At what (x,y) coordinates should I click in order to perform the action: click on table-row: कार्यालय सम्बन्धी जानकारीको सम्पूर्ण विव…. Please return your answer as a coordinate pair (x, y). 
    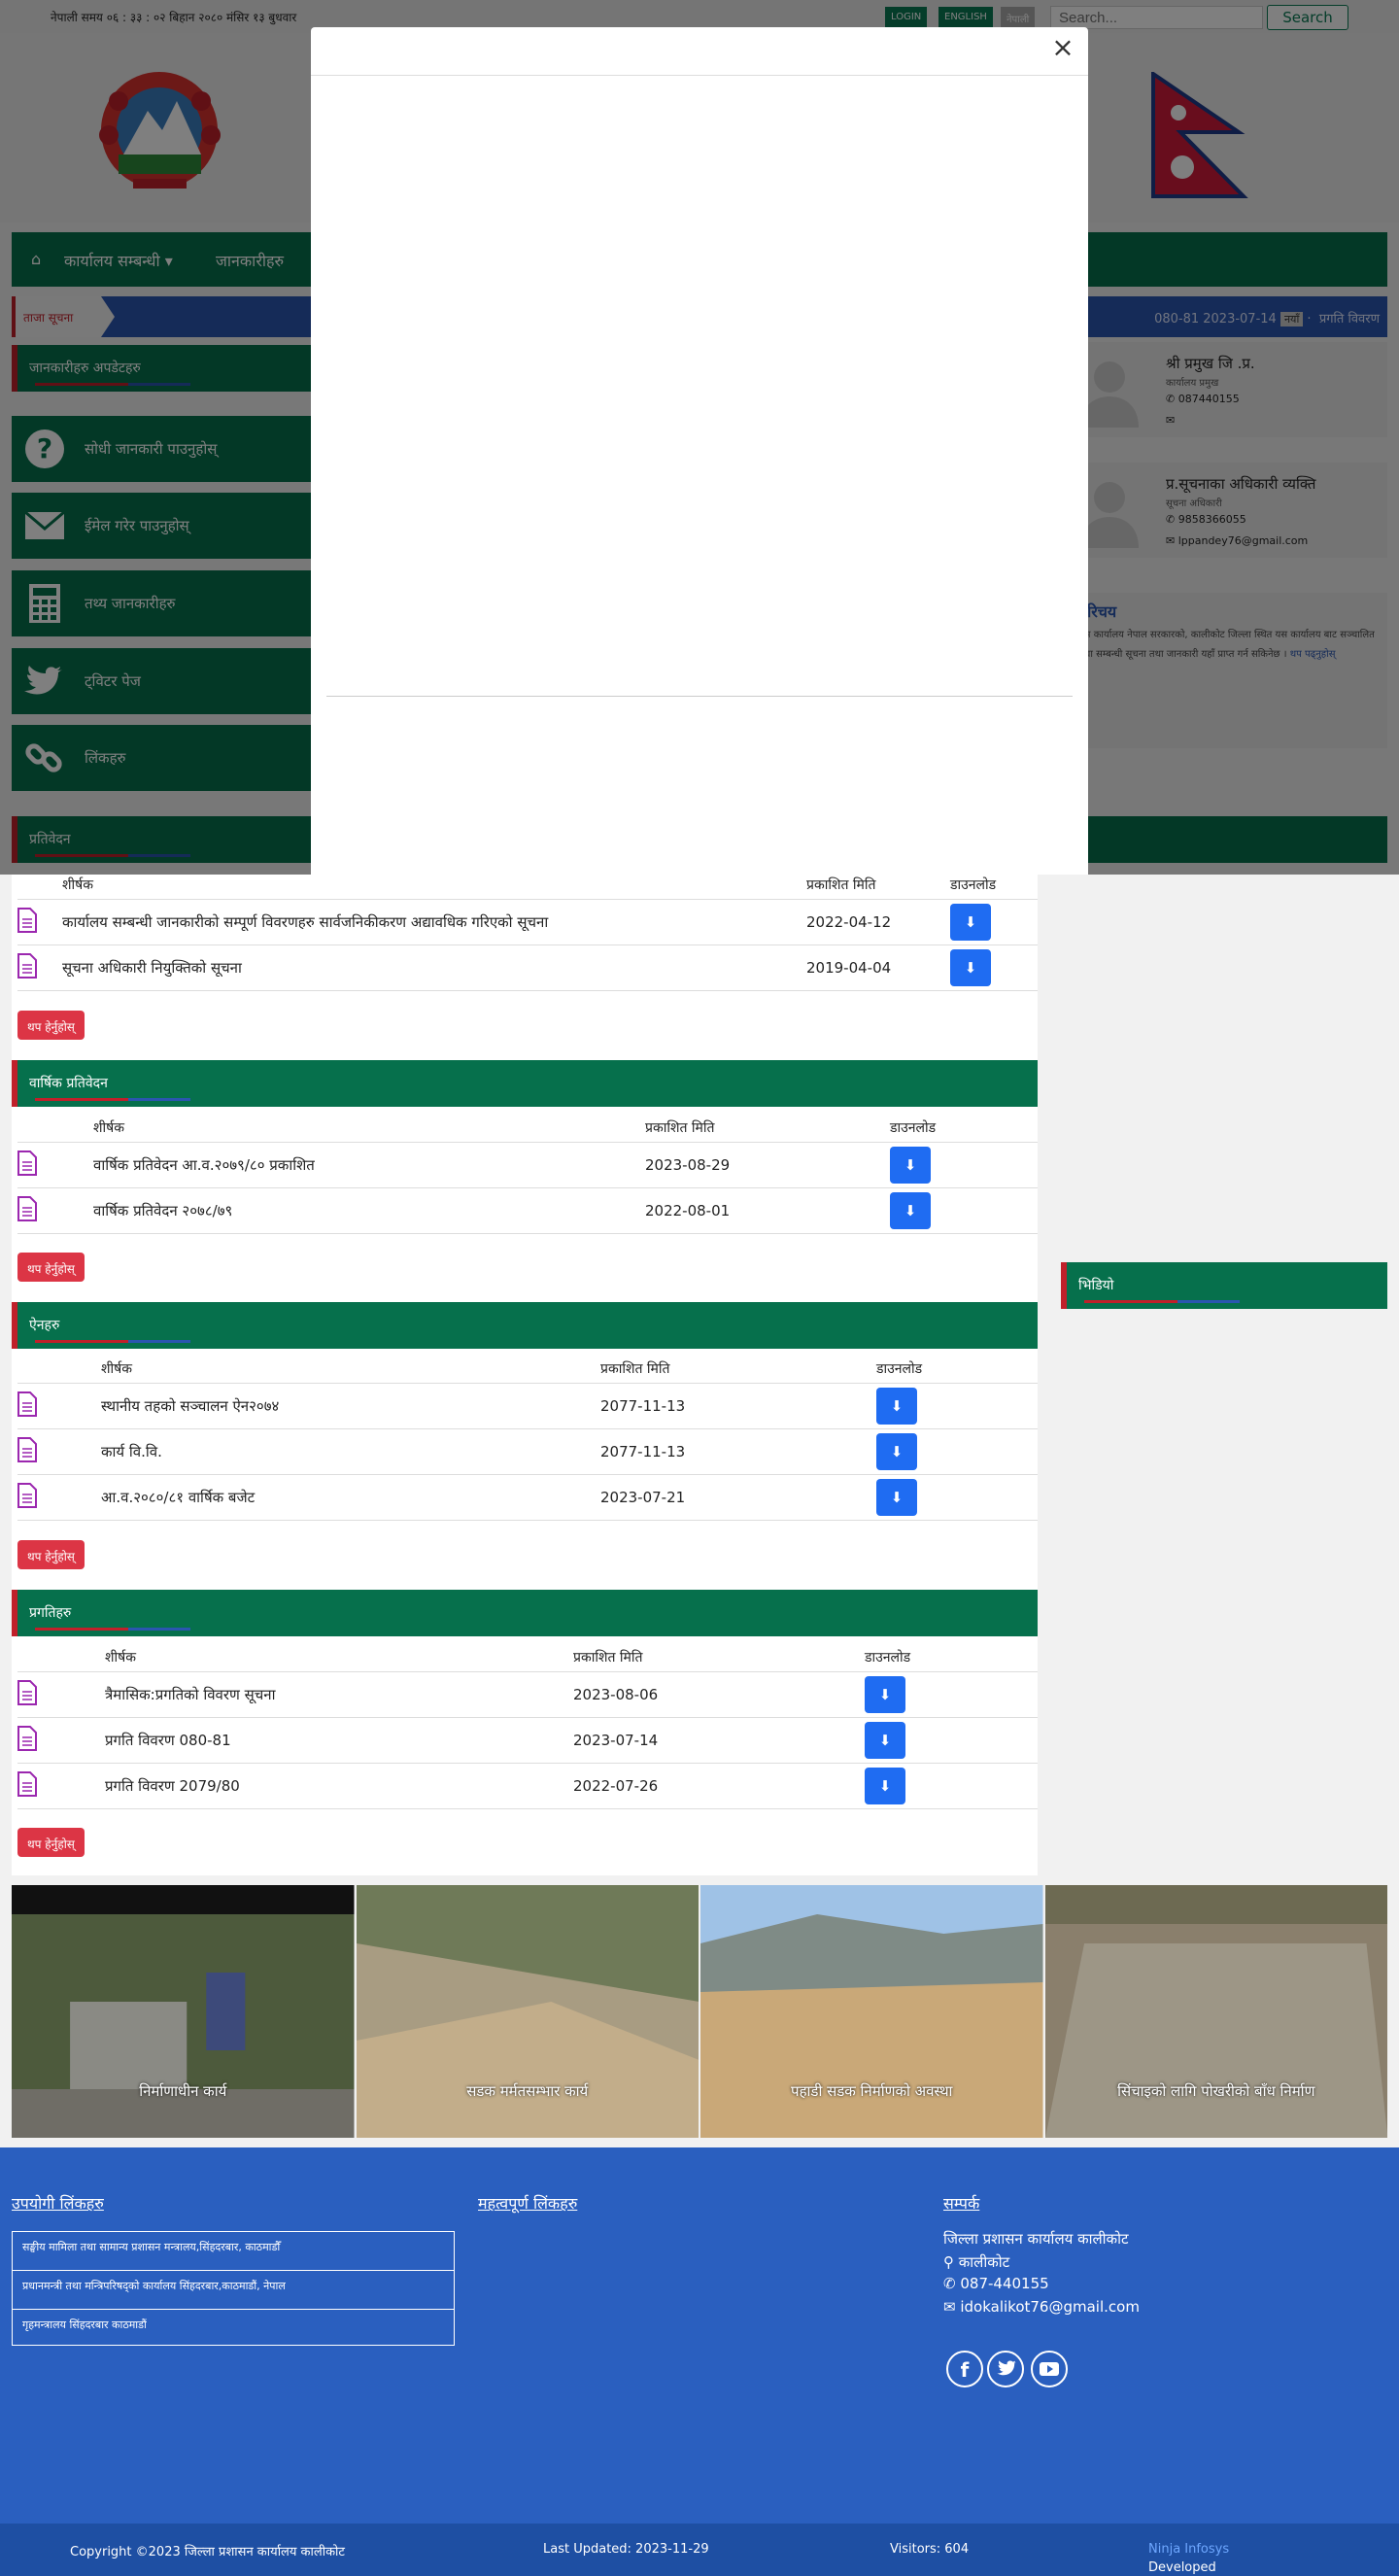
    Looking at the image, I should click on (527, 922).